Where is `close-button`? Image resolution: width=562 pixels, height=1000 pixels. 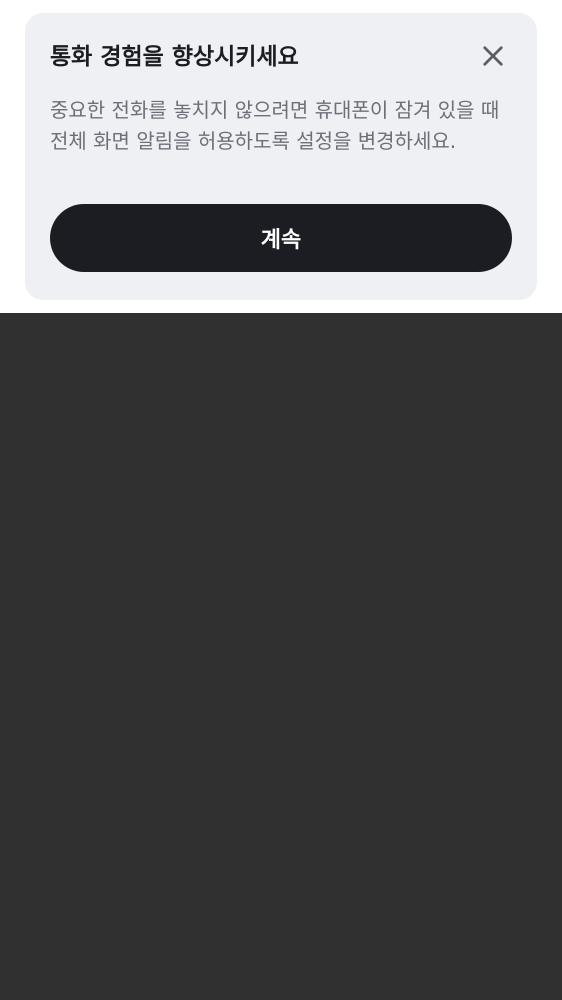 close-button is located at coordinates (493, 56).